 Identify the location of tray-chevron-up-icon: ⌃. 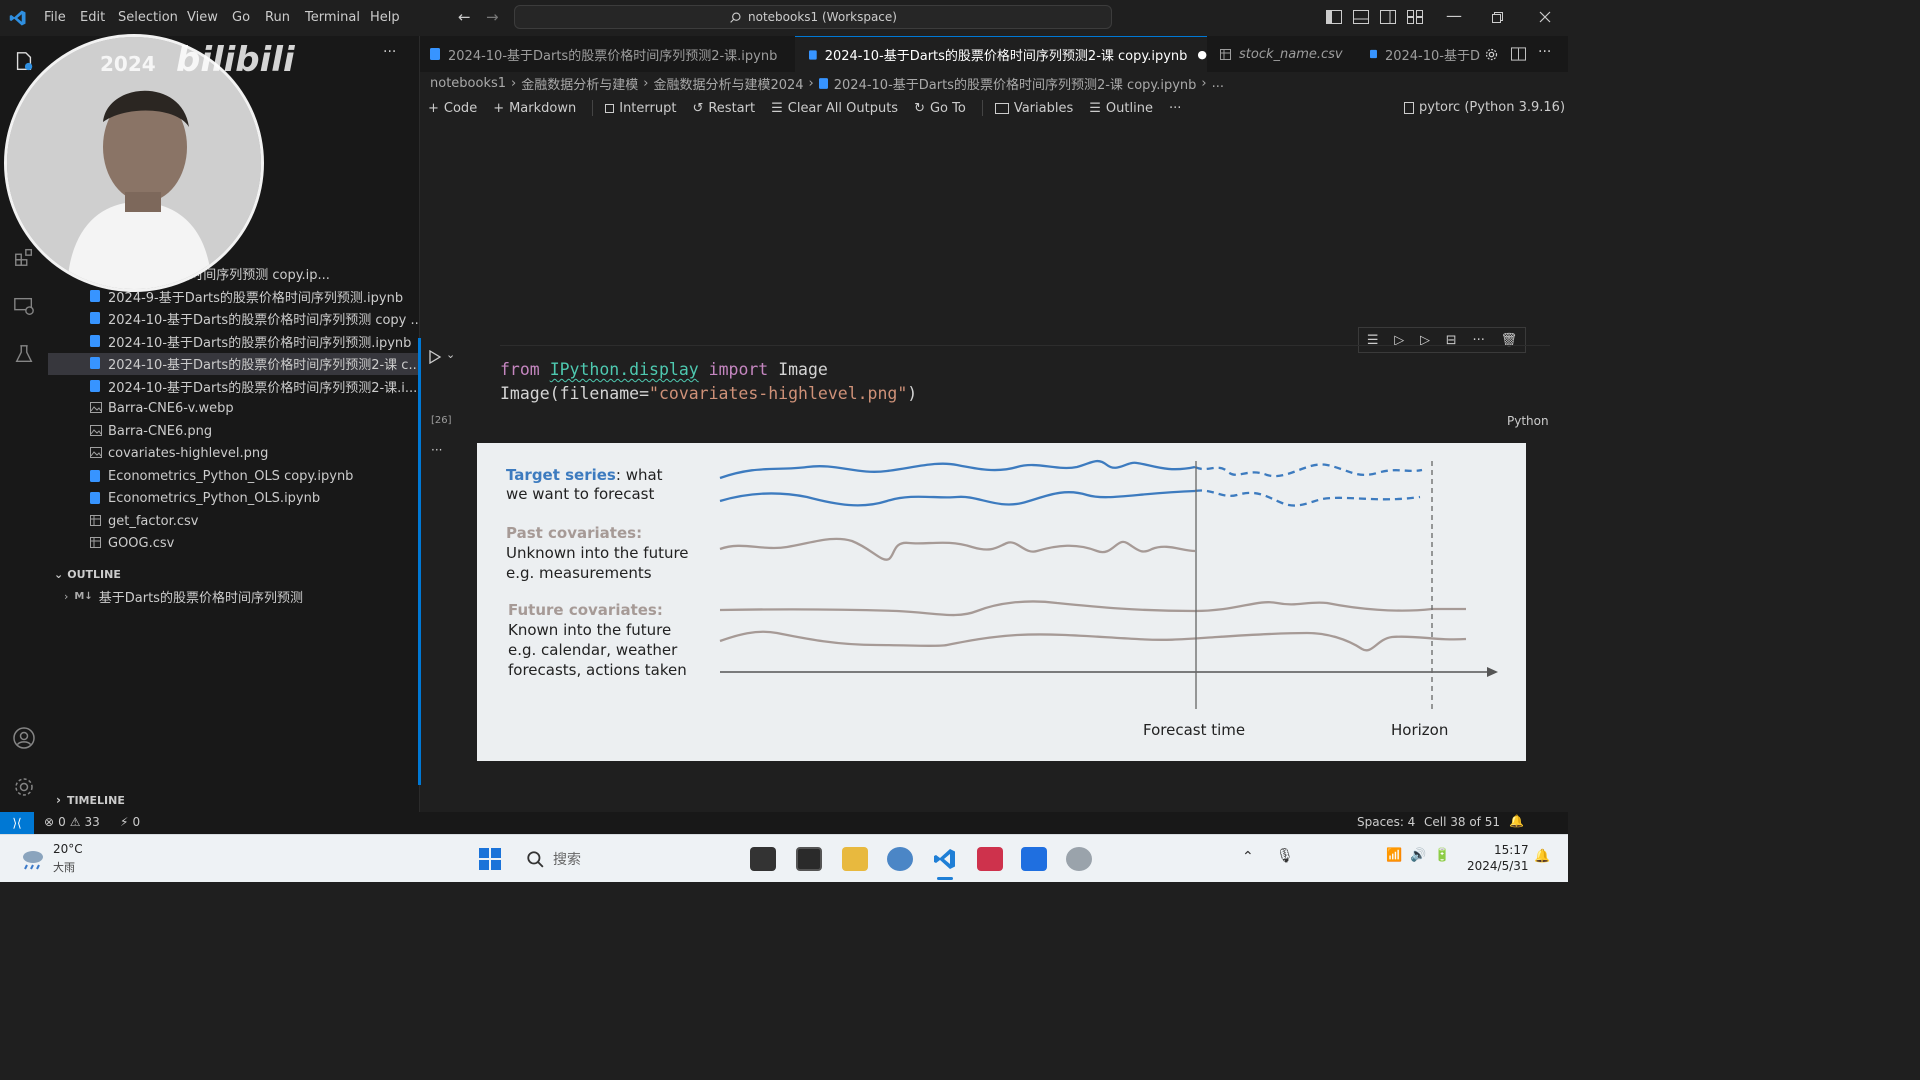
(1248, 857).